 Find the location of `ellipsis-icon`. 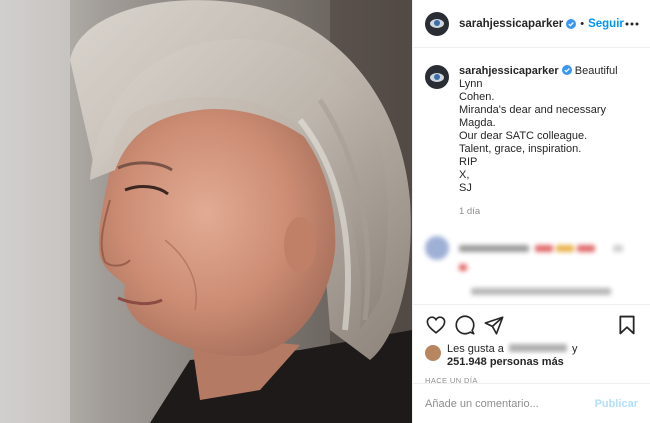

ellipsis-icon is located at coordinates (632, 23).